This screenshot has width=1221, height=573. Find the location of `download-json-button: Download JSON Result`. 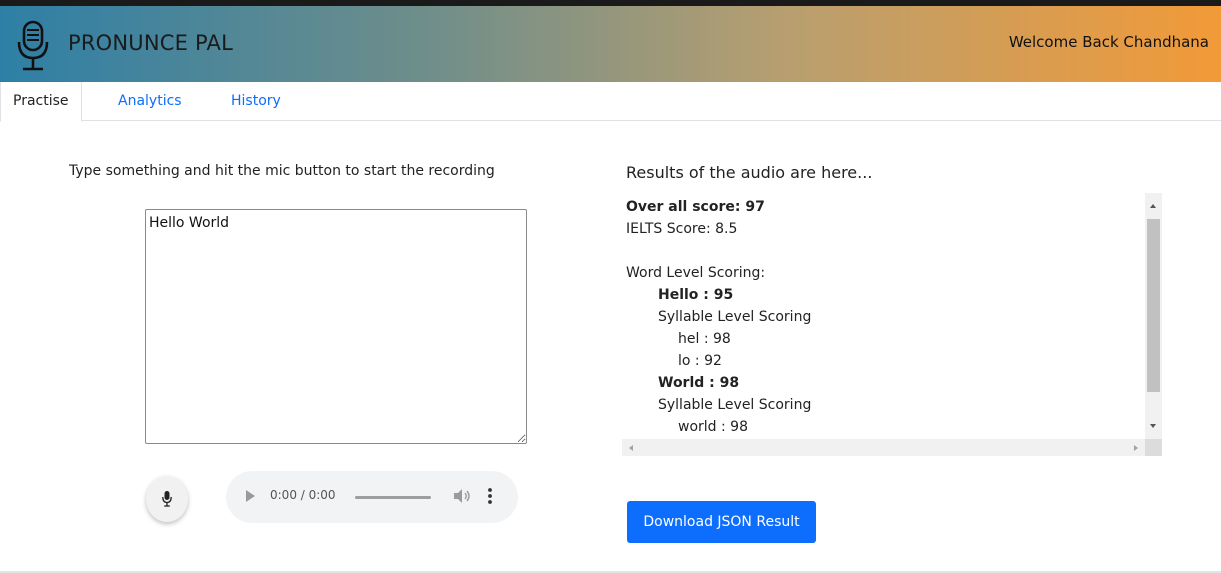

download-json-button: Download JSON Result is located at coordinates (721, 522).